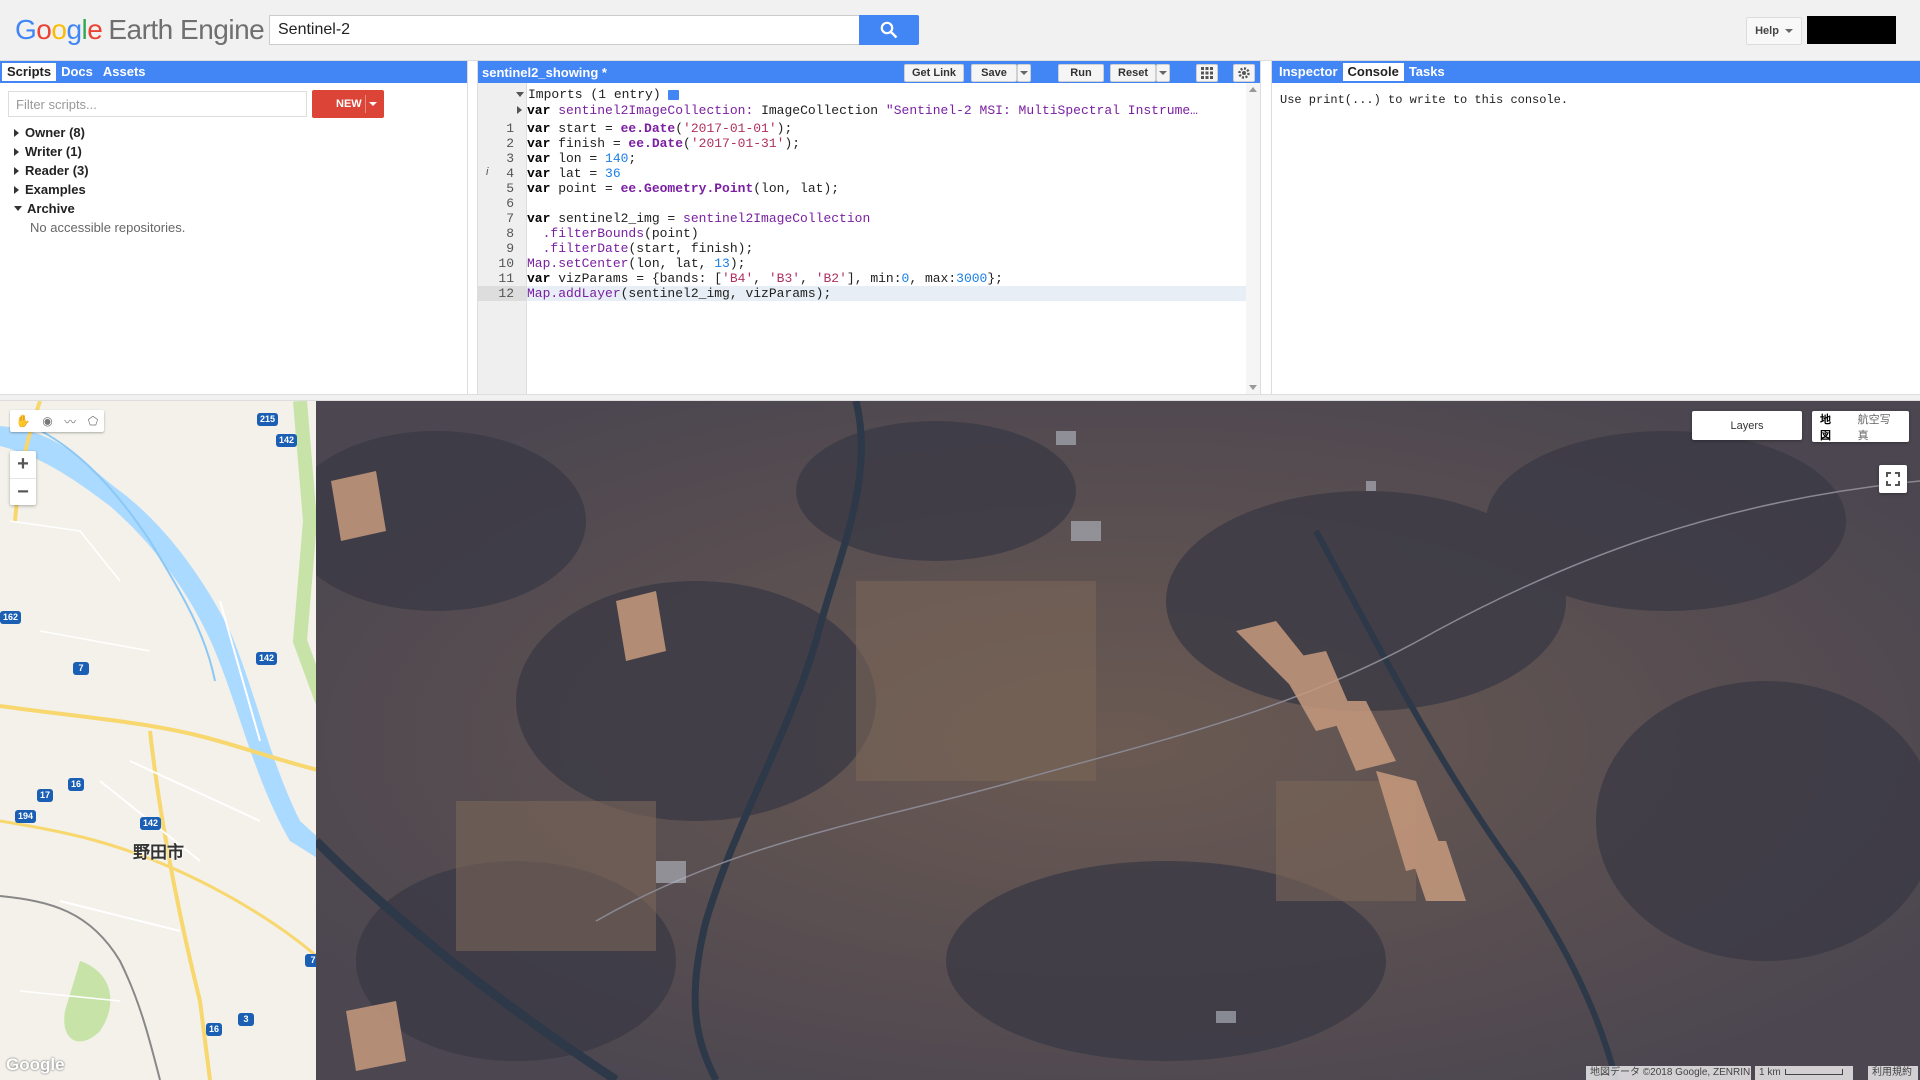 The width and height of the screenshot is (1920, 1080). I want to click on layers-button: Layers, so click(1747, 425).